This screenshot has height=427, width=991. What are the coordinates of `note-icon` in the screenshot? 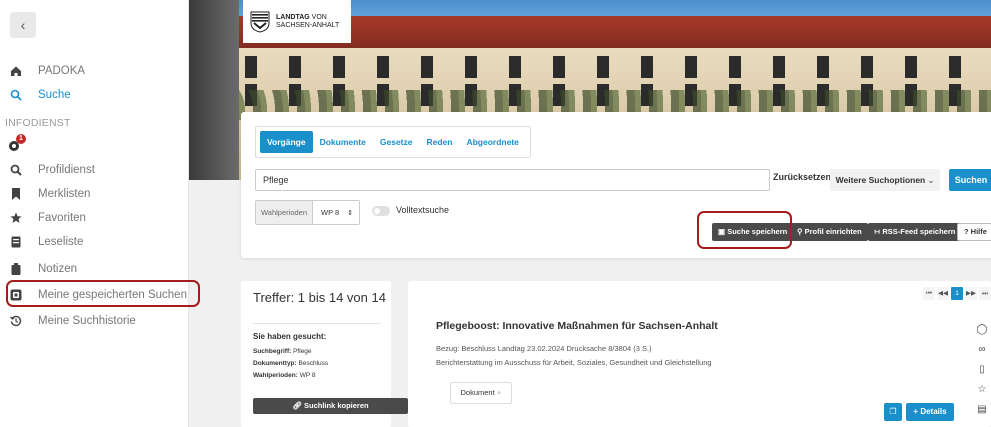 It's located at (16, 269).